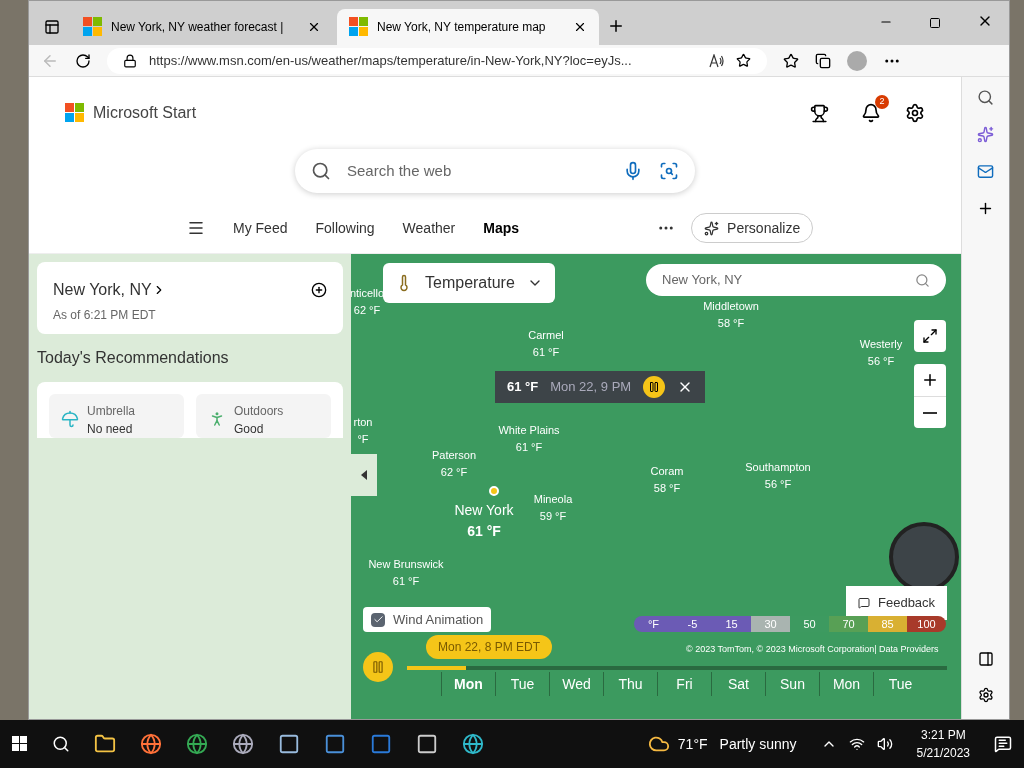 The width and height of the screenshot is (1024, 768). I want to click on lock-icon, so click(130, 60).